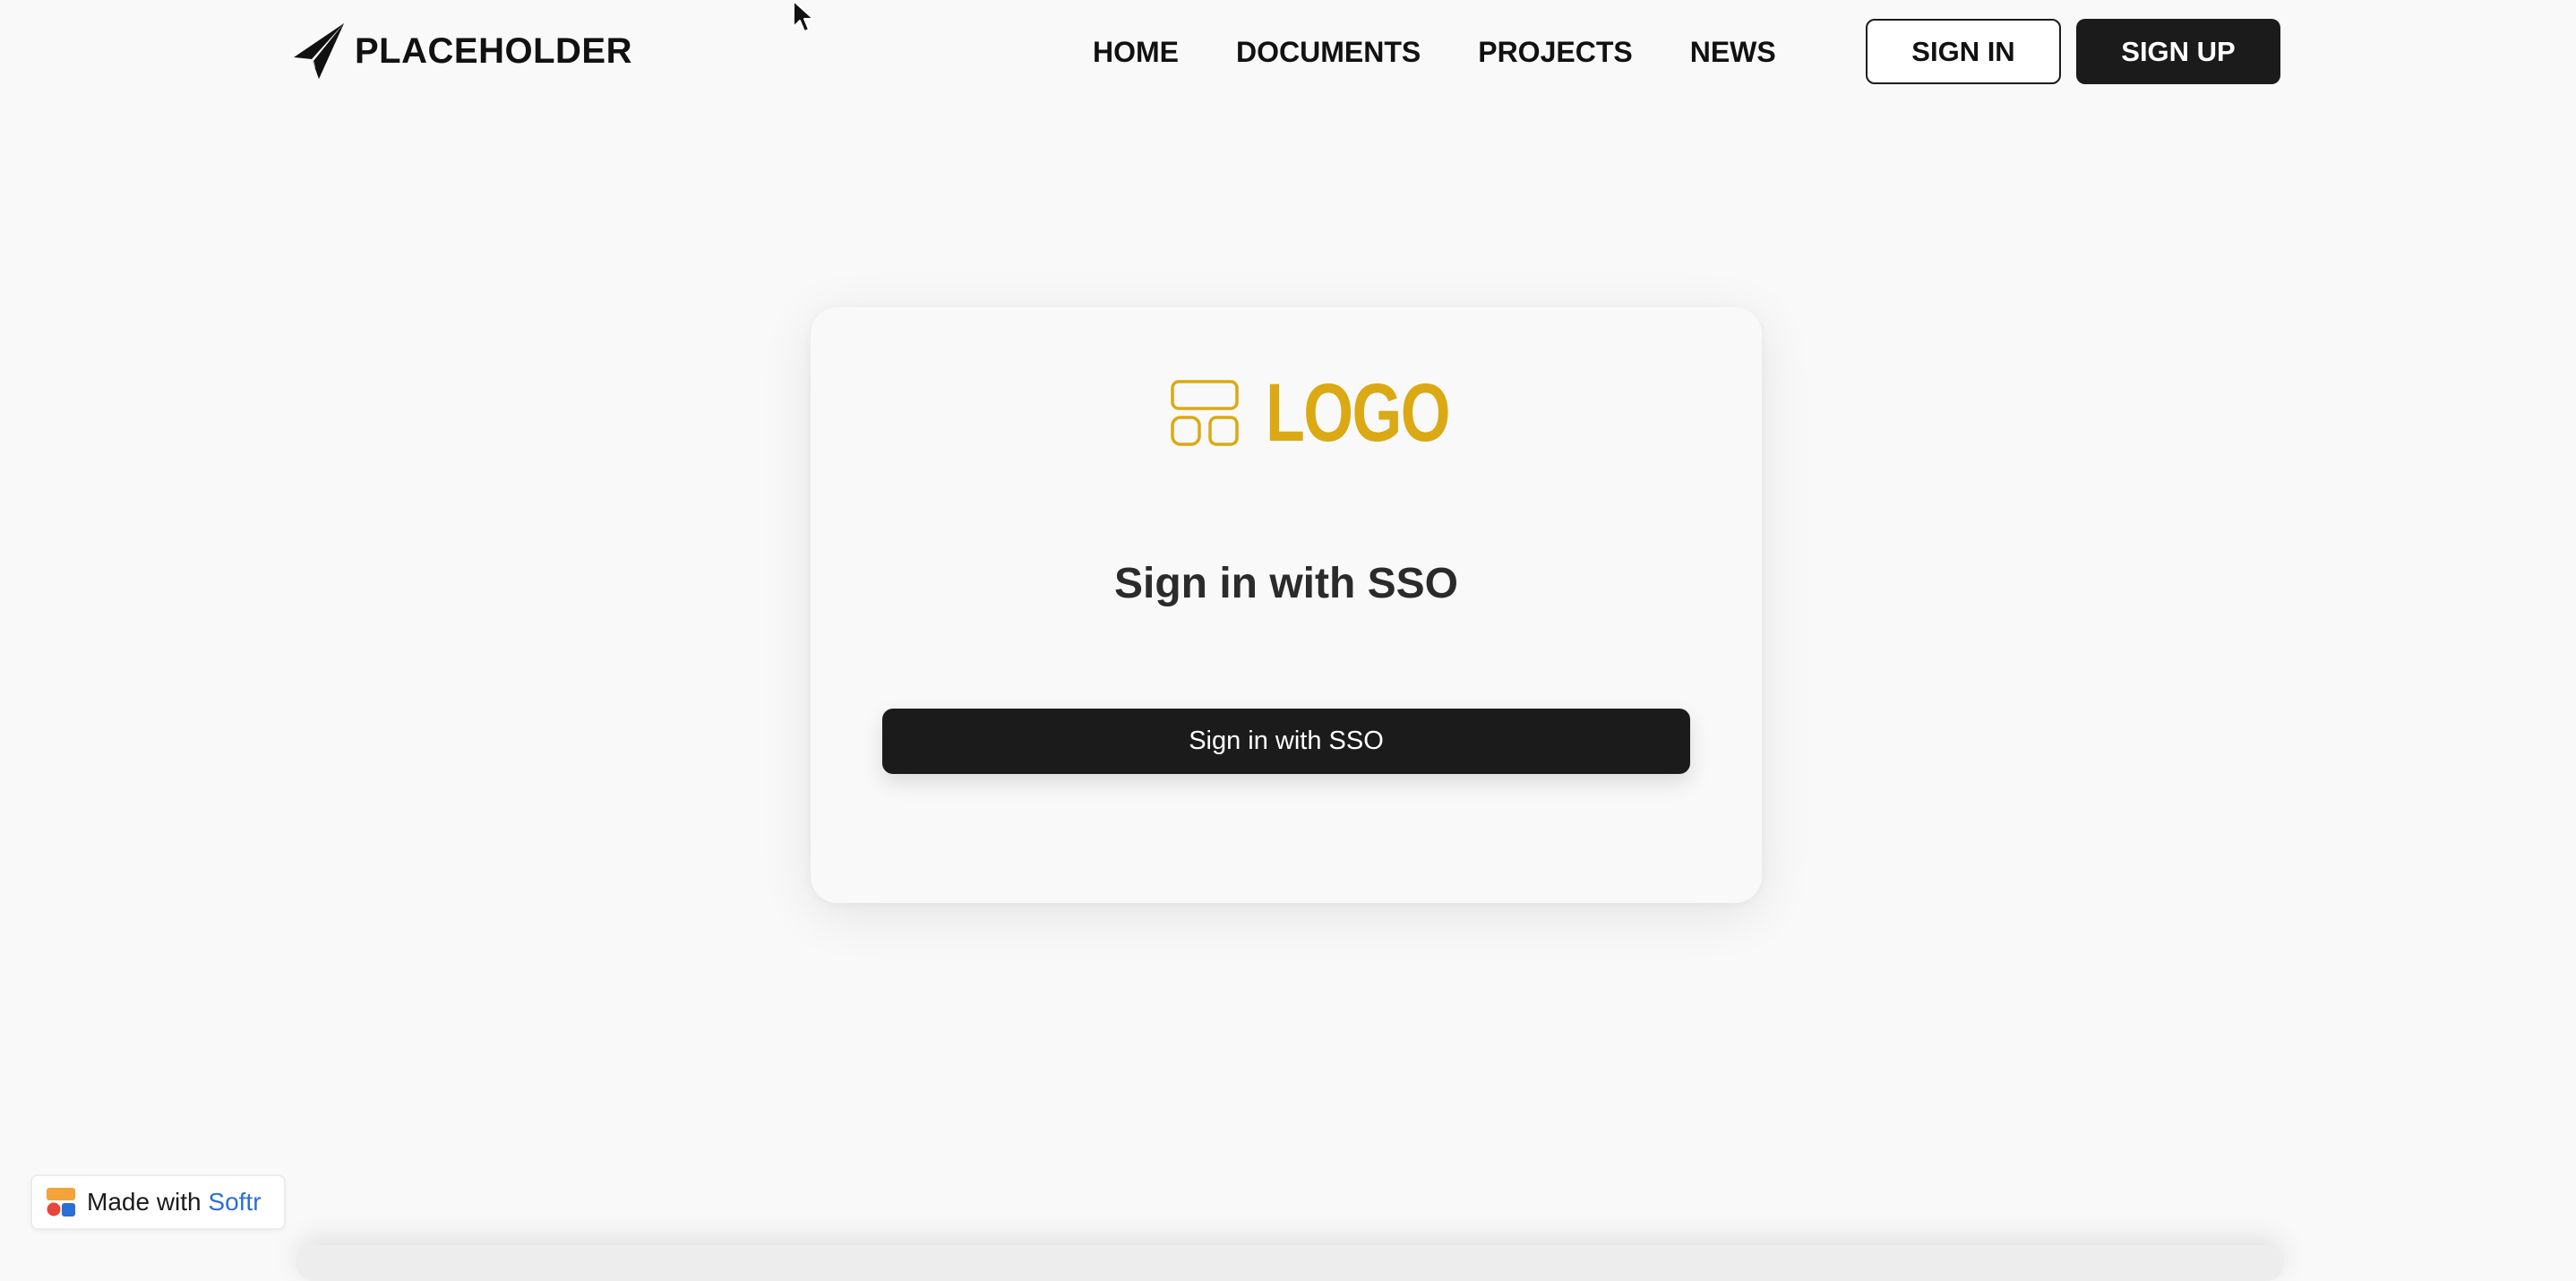  I want to click on badge-label: Made with Softr, so click(174, 1202).